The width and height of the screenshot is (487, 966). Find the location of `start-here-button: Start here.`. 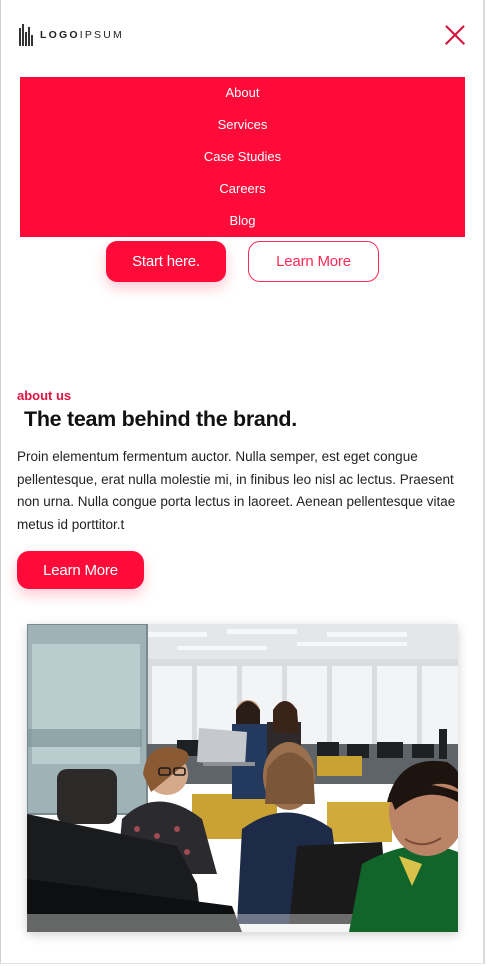

start-here-button: Start here. is located at coordinates (166, 261).